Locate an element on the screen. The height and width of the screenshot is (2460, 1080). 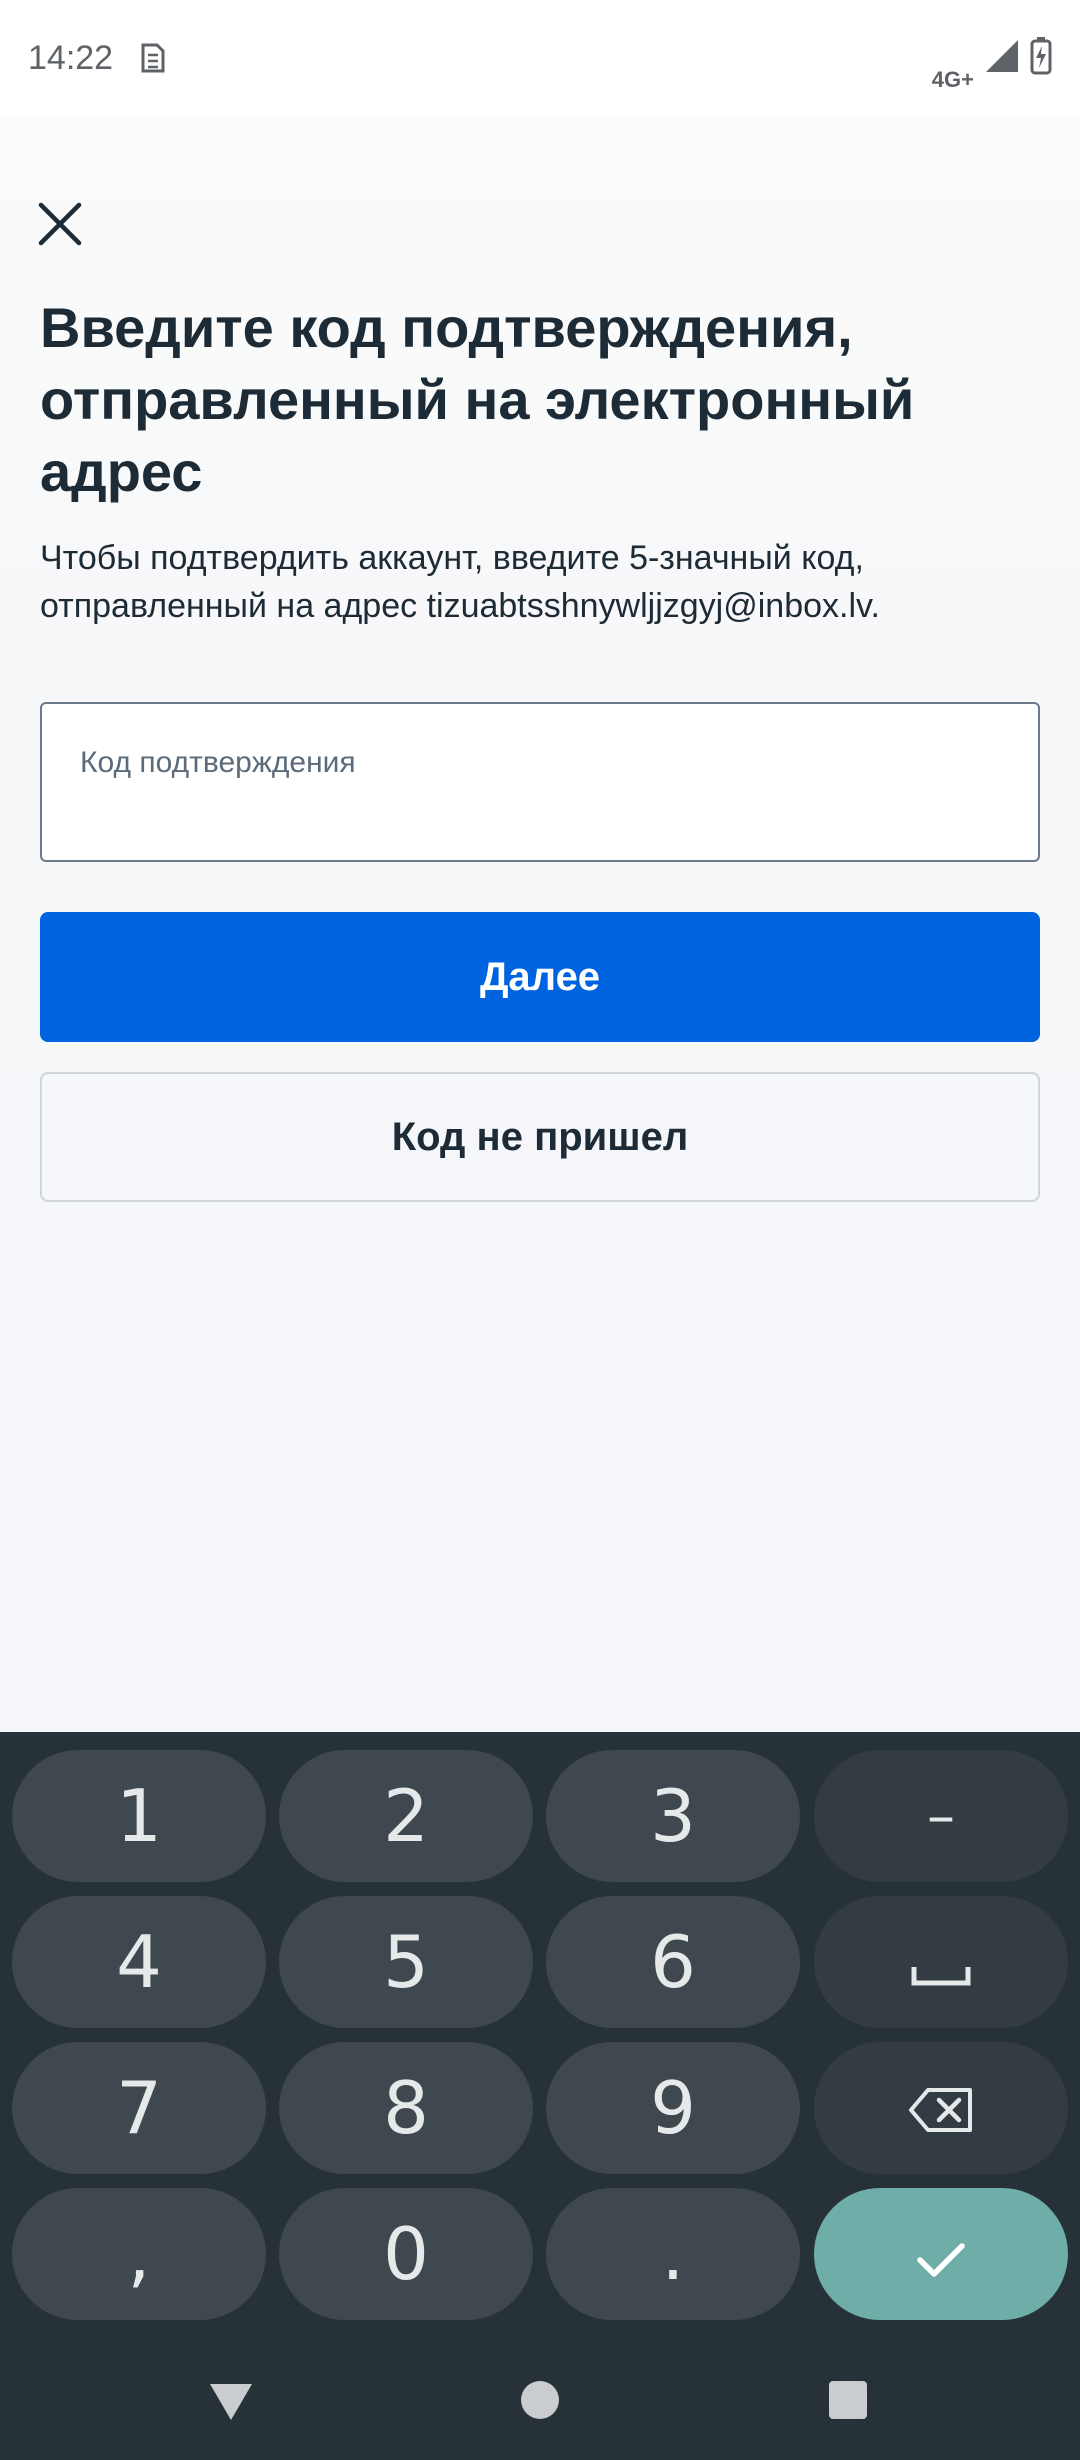
key-5: 5 is located at coordinates (406, 1962).